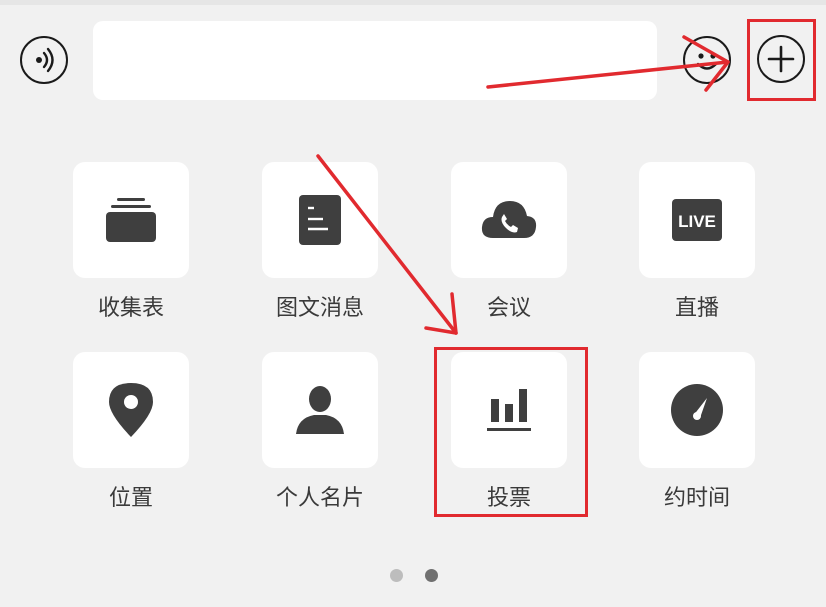 The image size is (826, 607). I want to click on location-label: 位置, so click(130, 498).